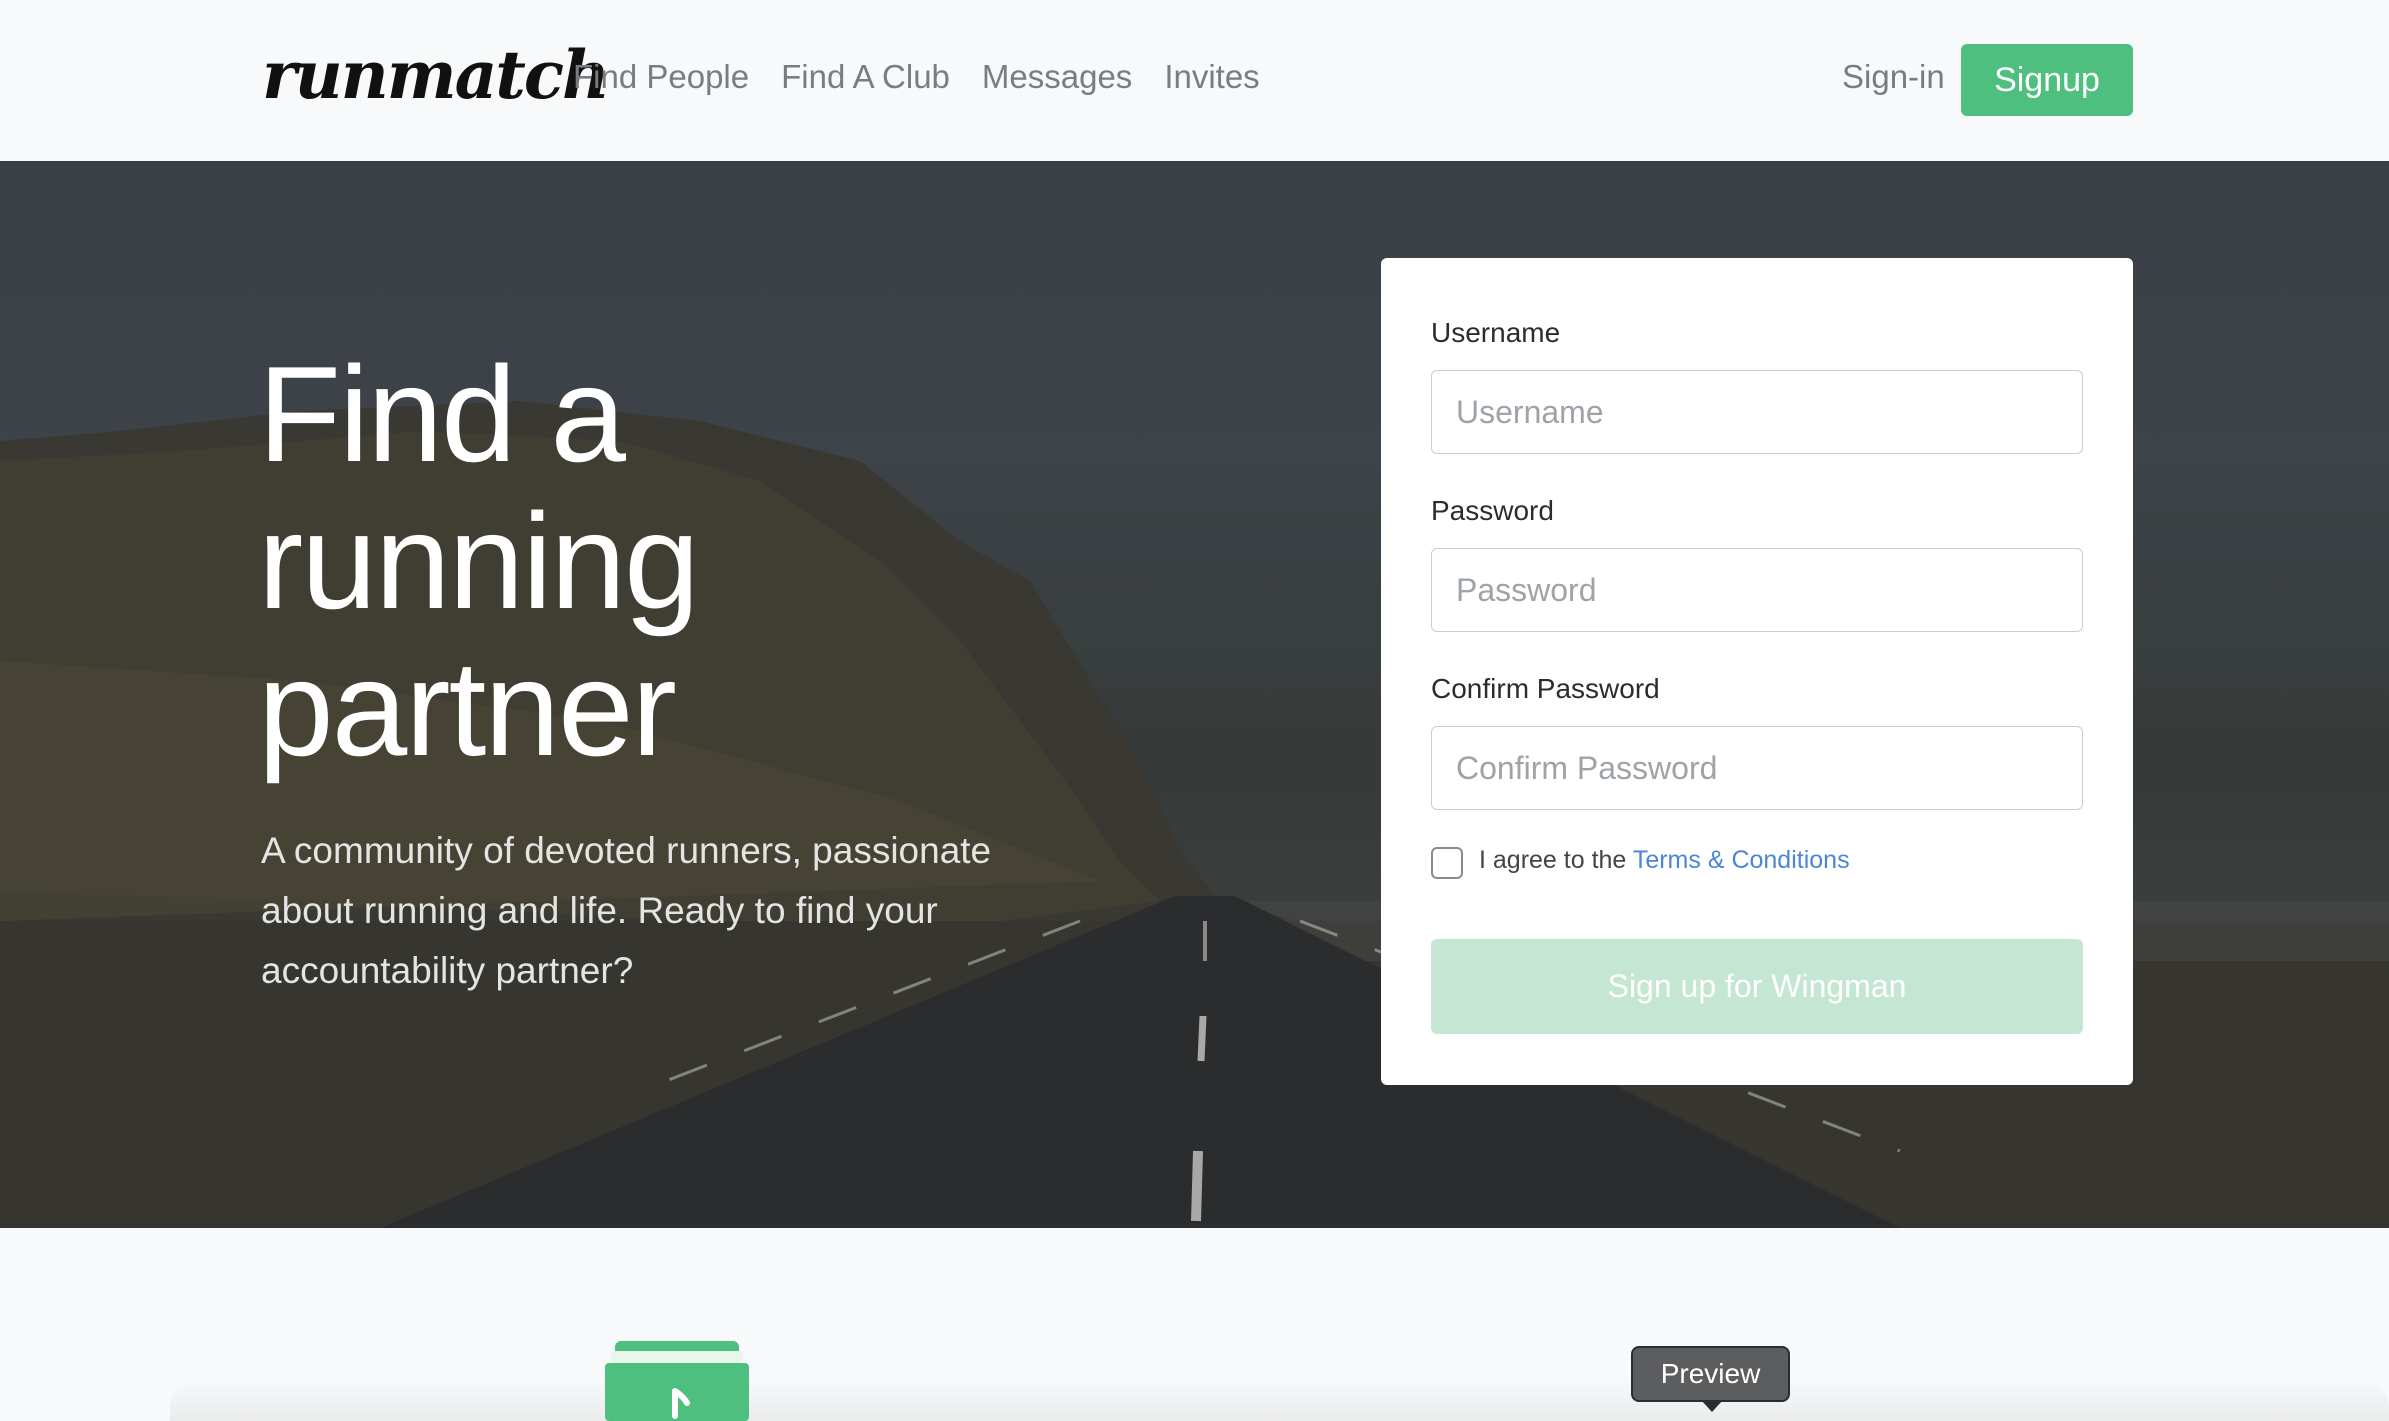 This screenshot has height=1421, width=2389. What do you see at coordinates (1545, 688) in the screenshot?
I see `confirm-password-label: Confirm Password` at bounding box center [1545, 688].